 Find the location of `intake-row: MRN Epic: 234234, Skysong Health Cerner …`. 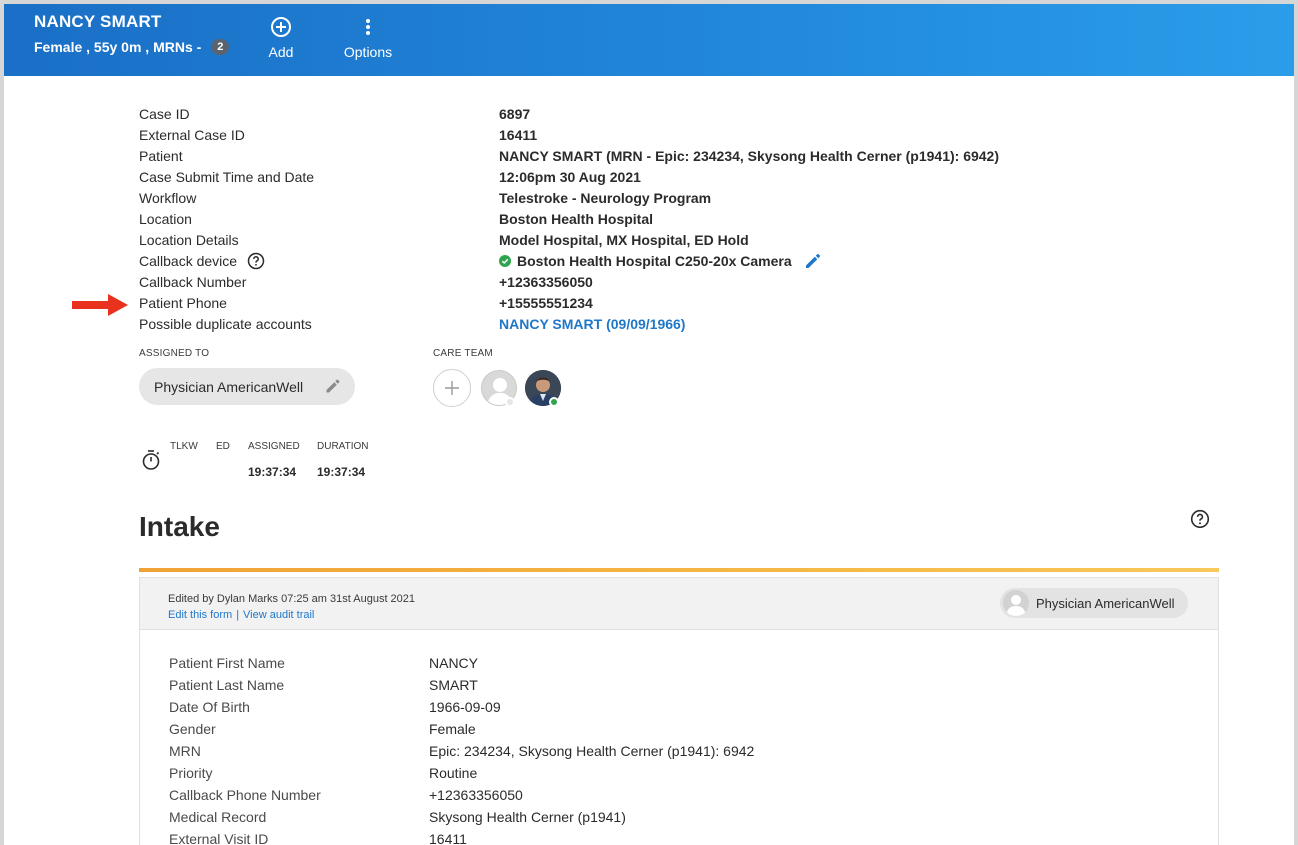

intake-row: MRN Epic: 234234, Skysong Health Cerner … is located at coordinates (669, 751).